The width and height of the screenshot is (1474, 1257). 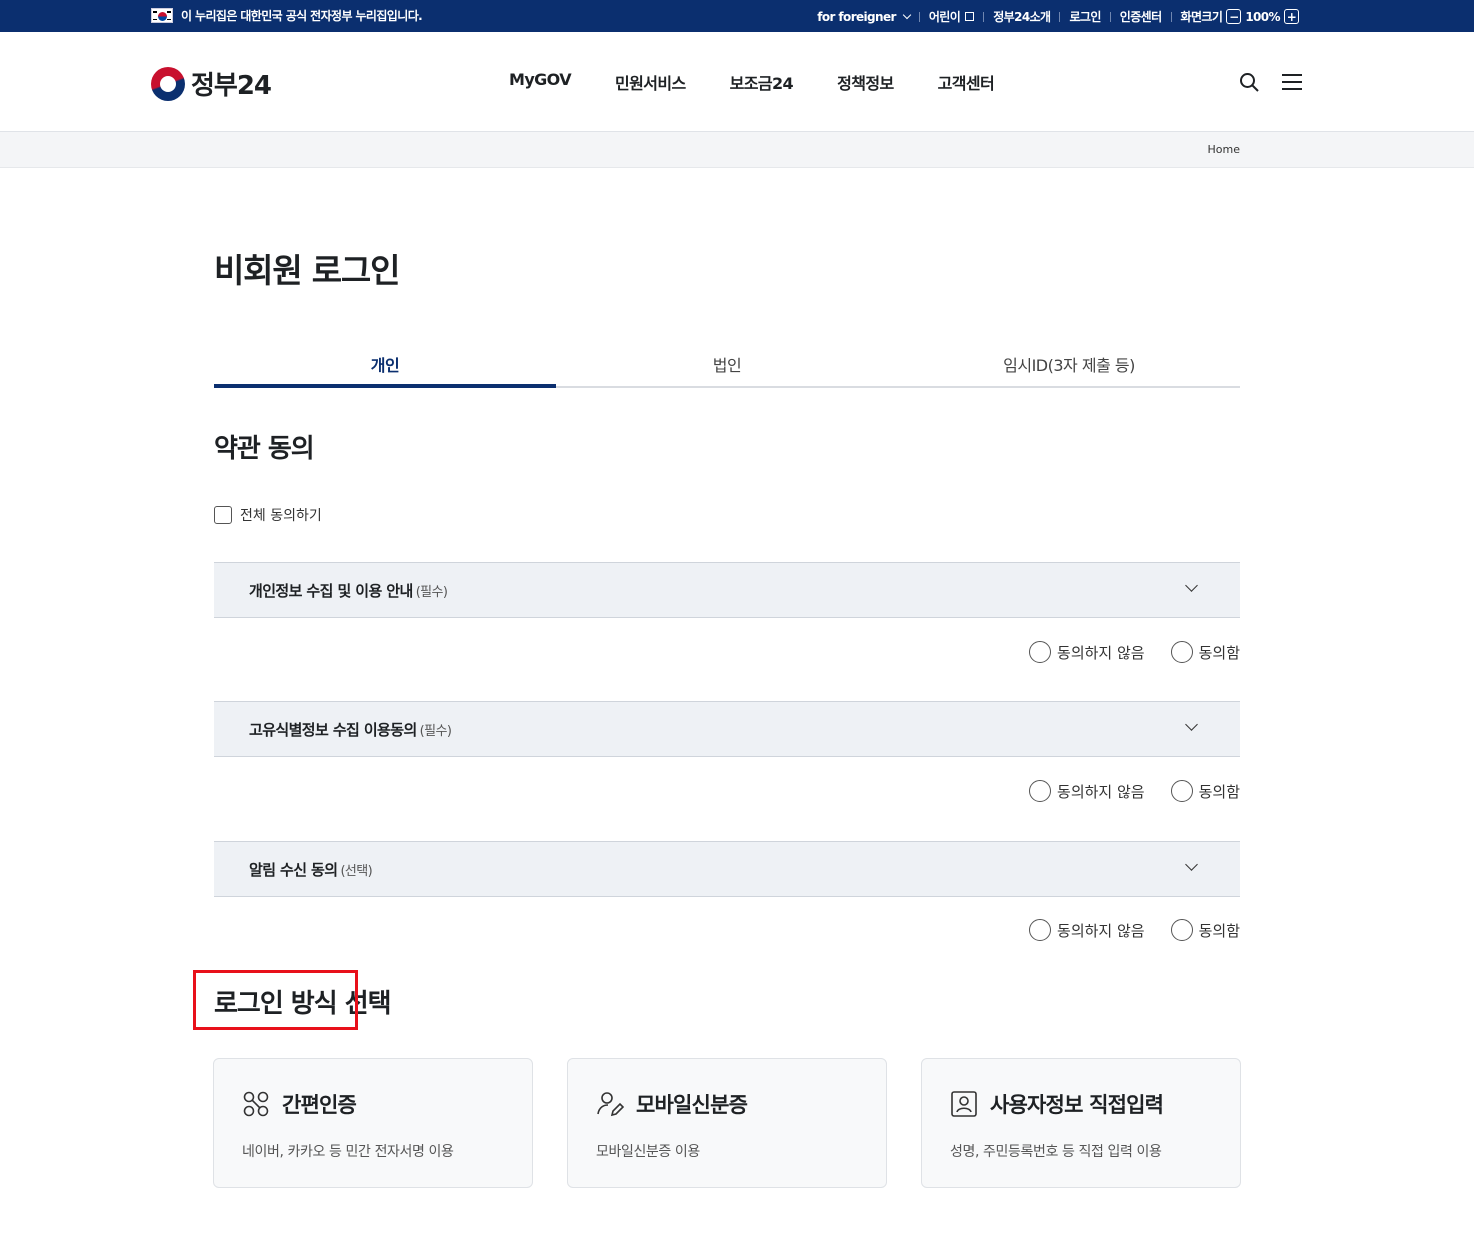 I want to click on notification-agree-radio: 동의함, so click(x=1205, y=930).